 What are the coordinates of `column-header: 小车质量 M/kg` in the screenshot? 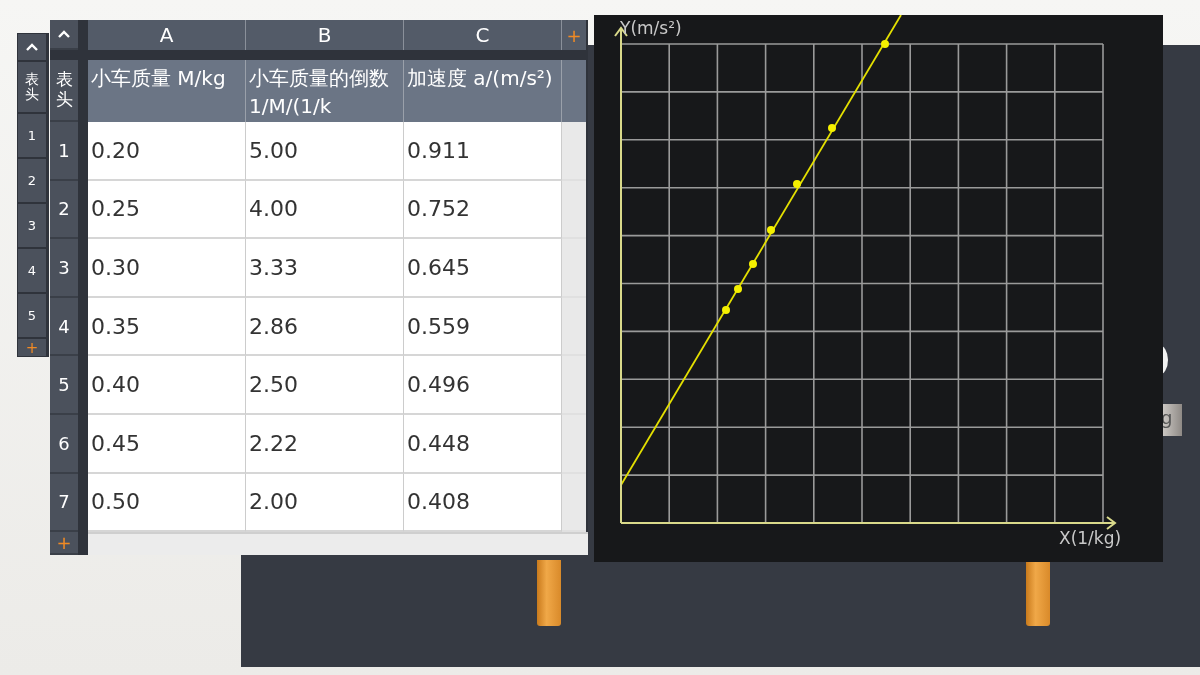 It's located at (167, 91).